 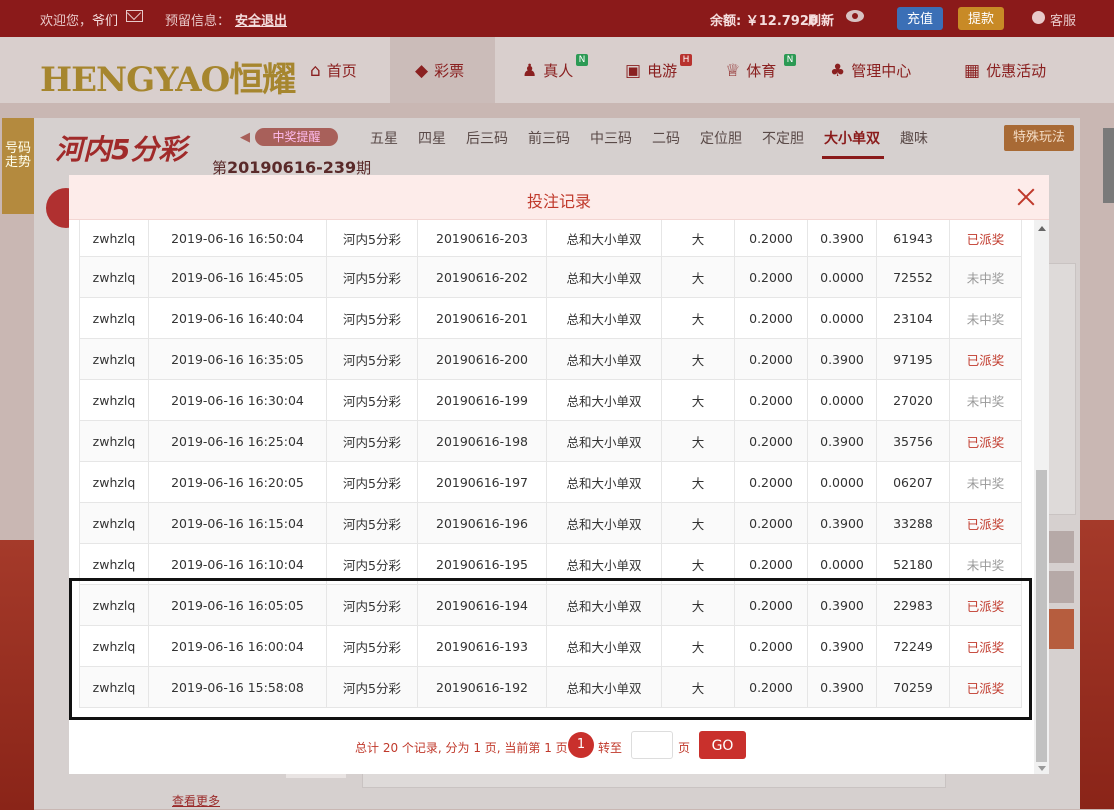 What do you see at coordinates (237, 523) in the screenshot?
I see `cell-bet-time: 2019-06-16 16:15:04` at bounding box center [237, 523].